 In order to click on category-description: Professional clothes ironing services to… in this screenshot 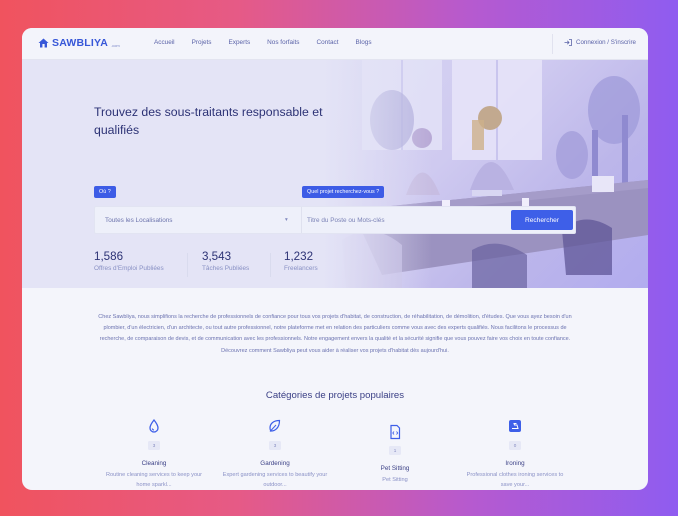, I will do `click(515, 480)`.